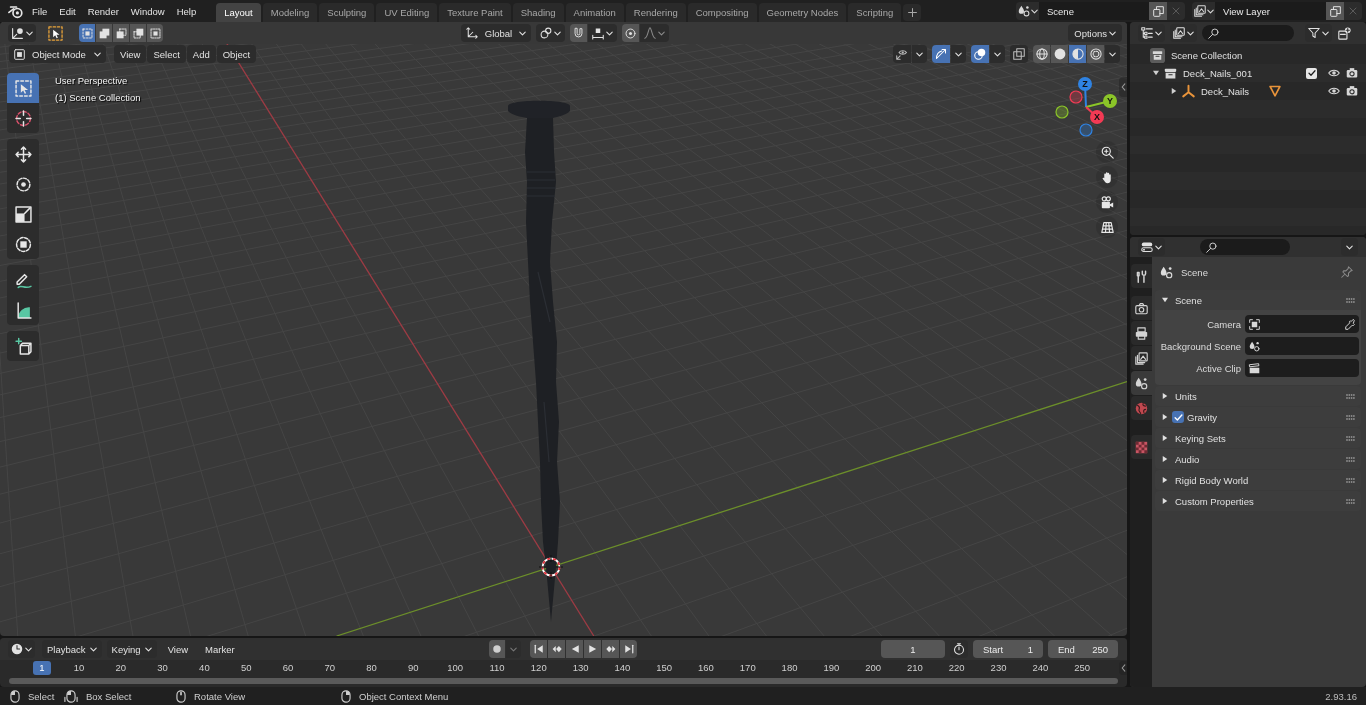 This screenshot has width=1366, height=705. What do you see at coordinates (57, 54) in the screenshot?
I see `mode-dropdown: Object Mode` at bounding box center [57, 54].